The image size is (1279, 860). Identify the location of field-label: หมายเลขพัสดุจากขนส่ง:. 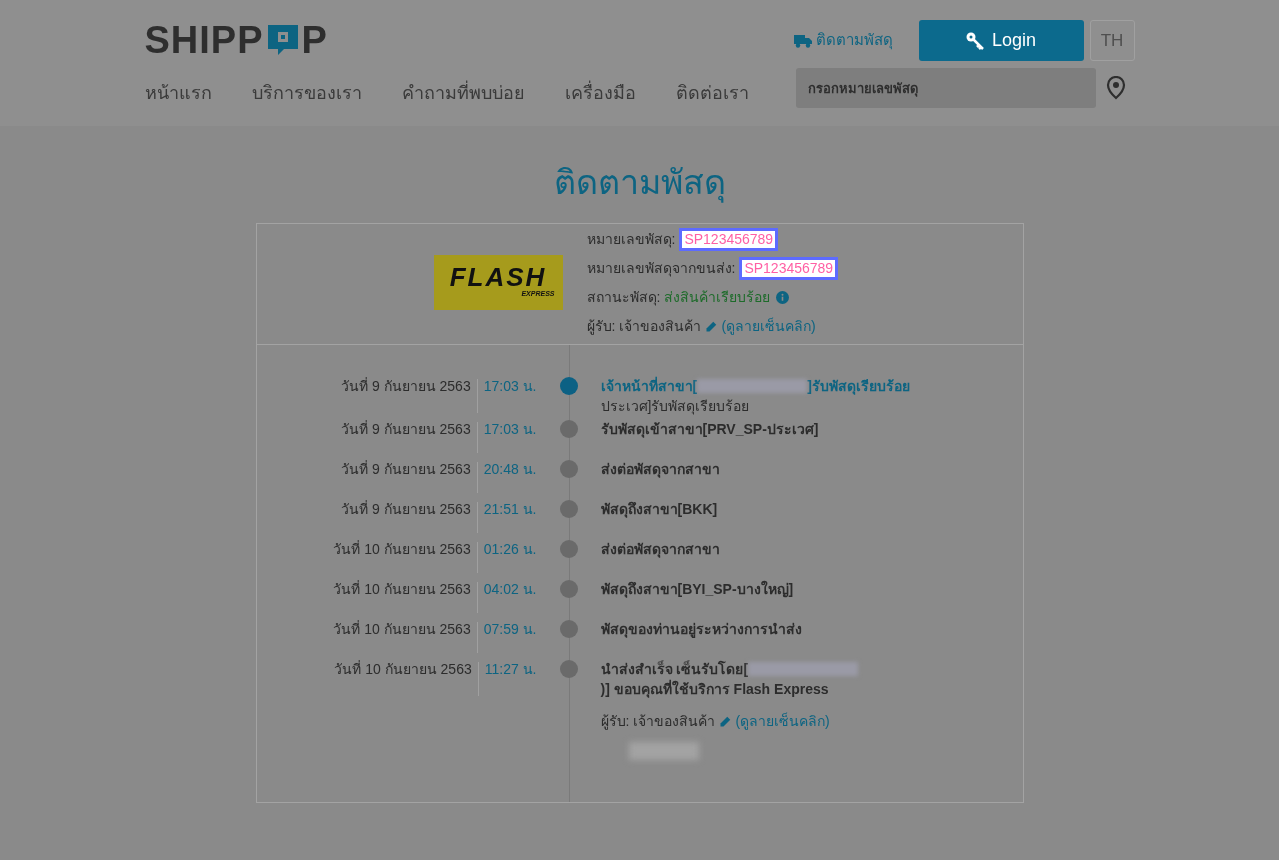
(661, 269).